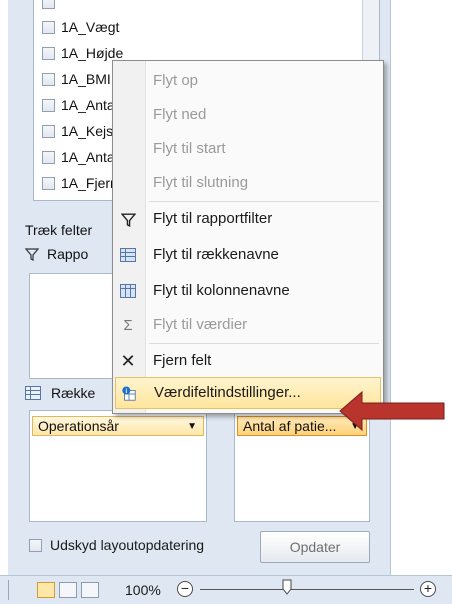 This screenshot has height=604, width=452. What do you see at coordinates (75, 326) in the screenshot?
I see `report-filter-dropbox` at bounding box center [75, 326].